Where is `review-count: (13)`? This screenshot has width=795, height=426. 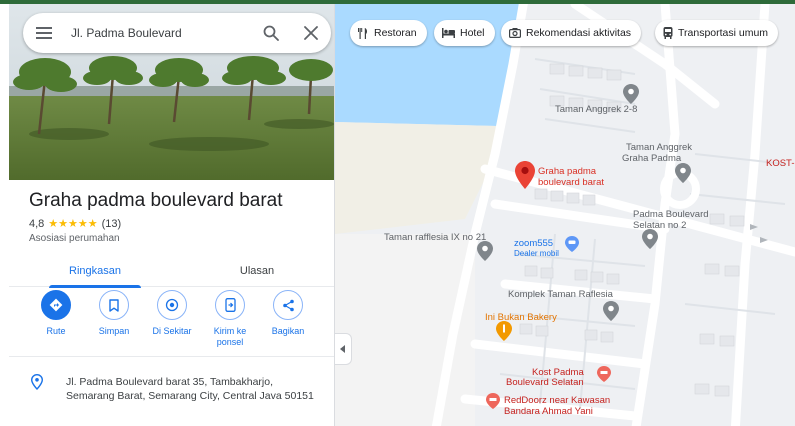 review-count: (13) is located at coordinates (112, 224).